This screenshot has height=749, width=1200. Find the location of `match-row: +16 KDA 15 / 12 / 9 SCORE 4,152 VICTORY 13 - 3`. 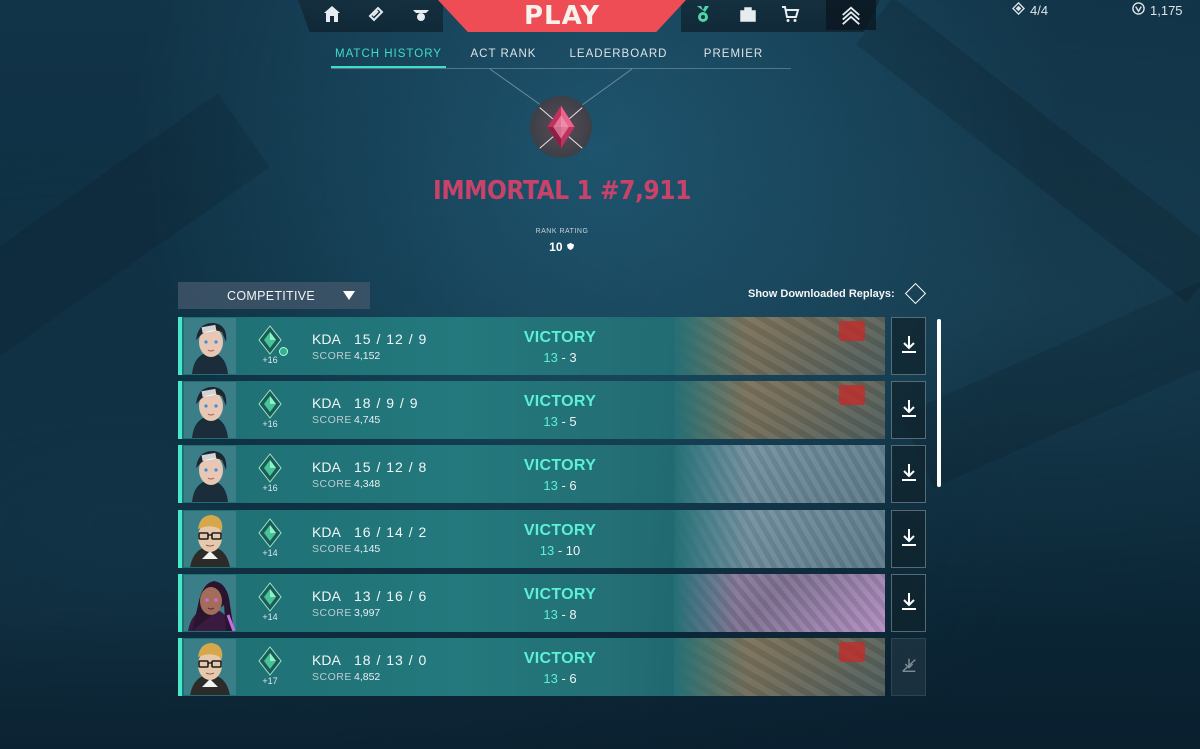

match-row: +16 KDA 15 / 12 / 9 SCORE 4,152 VICTORY 13 - 3 is located at coordinates (554, 346).